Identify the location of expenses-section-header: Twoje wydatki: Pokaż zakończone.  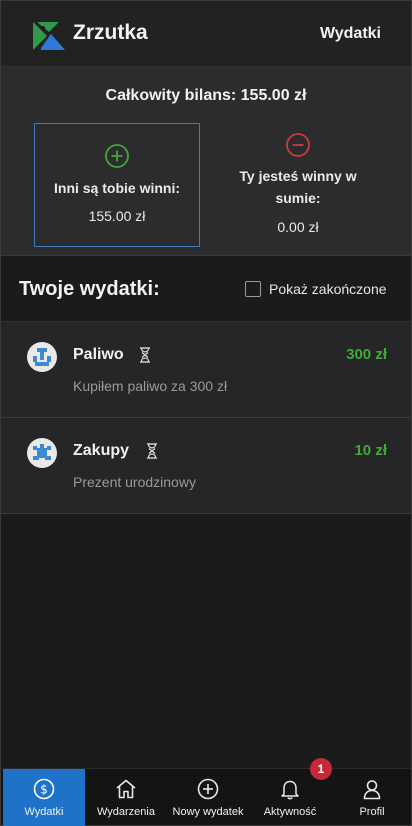
(206, 289).